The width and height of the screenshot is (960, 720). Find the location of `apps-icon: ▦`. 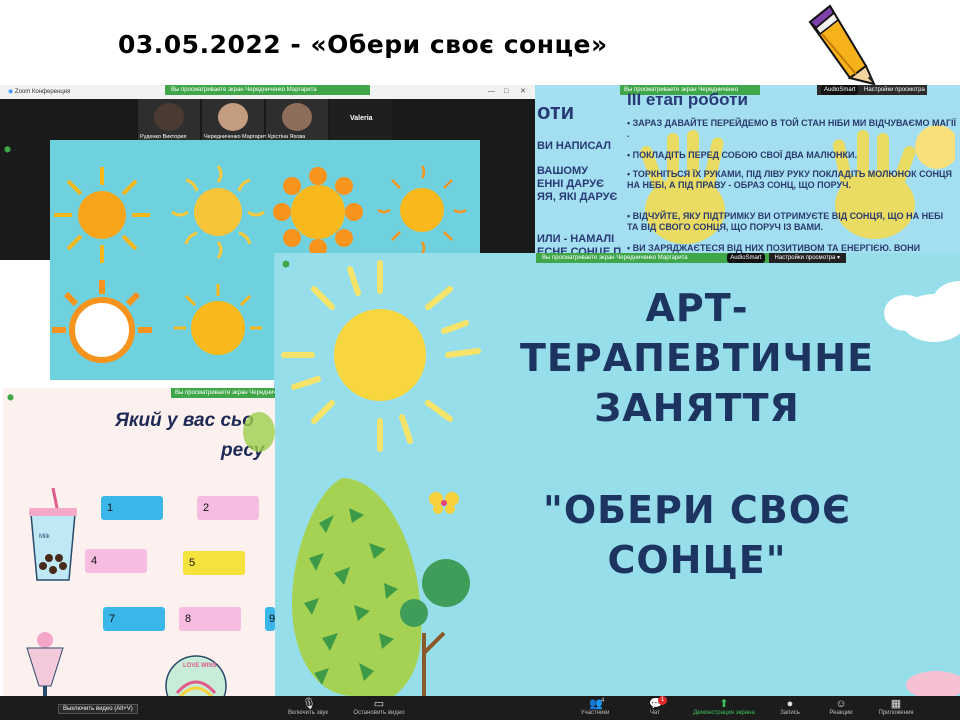

apps-icon: ▦ is located at coordinates (896, 704).